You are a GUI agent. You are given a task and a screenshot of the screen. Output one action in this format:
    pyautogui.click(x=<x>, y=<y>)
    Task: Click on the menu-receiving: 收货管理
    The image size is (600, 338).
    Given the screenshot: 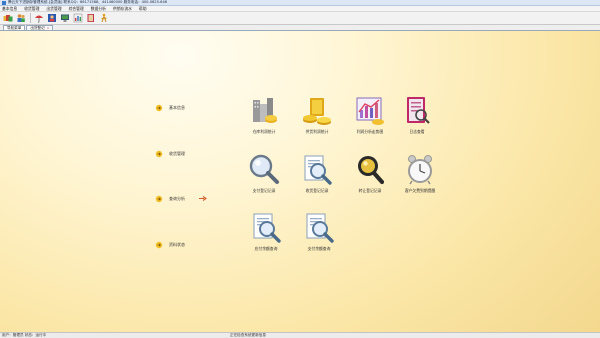 What is the action you would take?
    pyautogui.click(x=31, y=9)
    